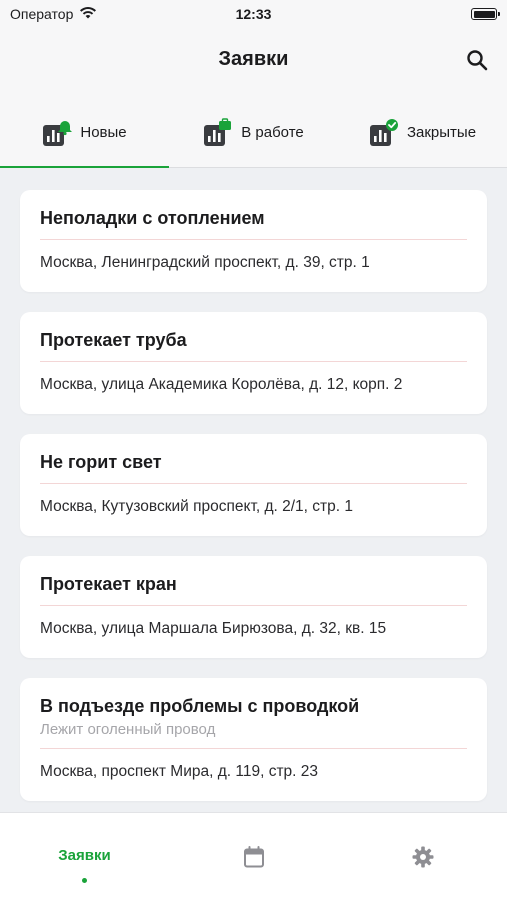  What do you see at coordinates (441, 132) in the screenshot?
I see `tab-label: Закрытые` at bounding box center [441, 132].